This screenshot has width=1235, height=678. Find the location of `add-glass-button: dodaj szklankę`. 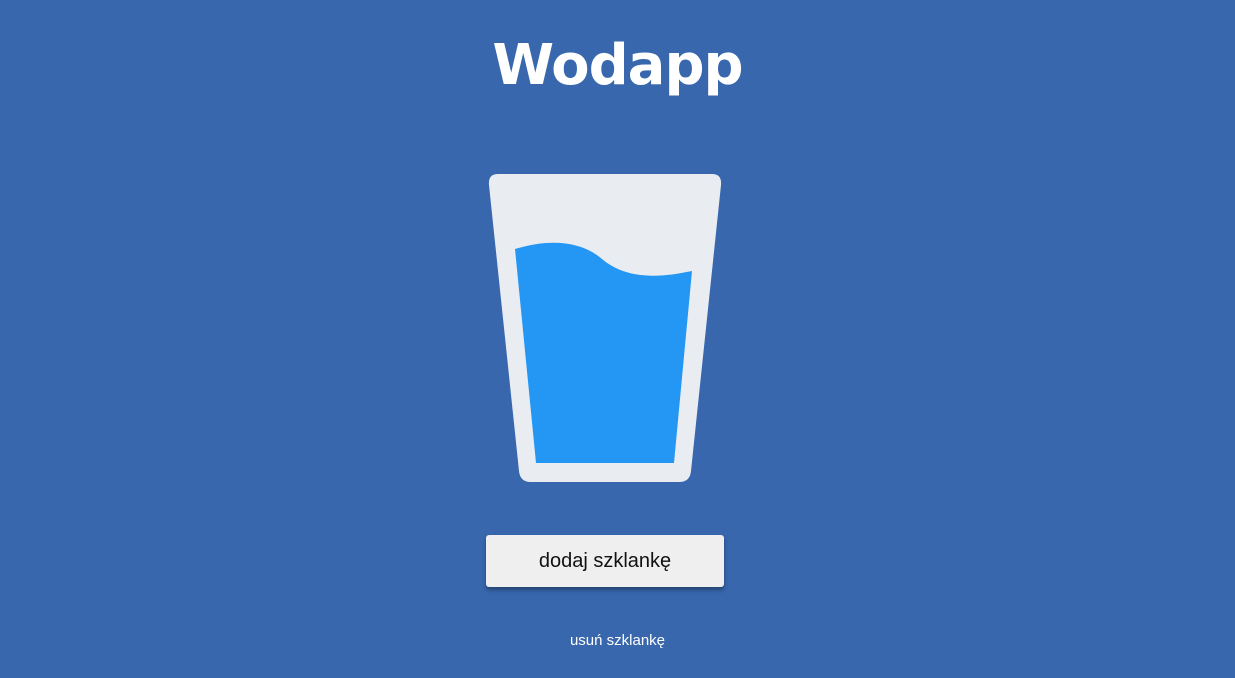

add-glass-button: dodaj szklankę is located at coordinates (605, 561).